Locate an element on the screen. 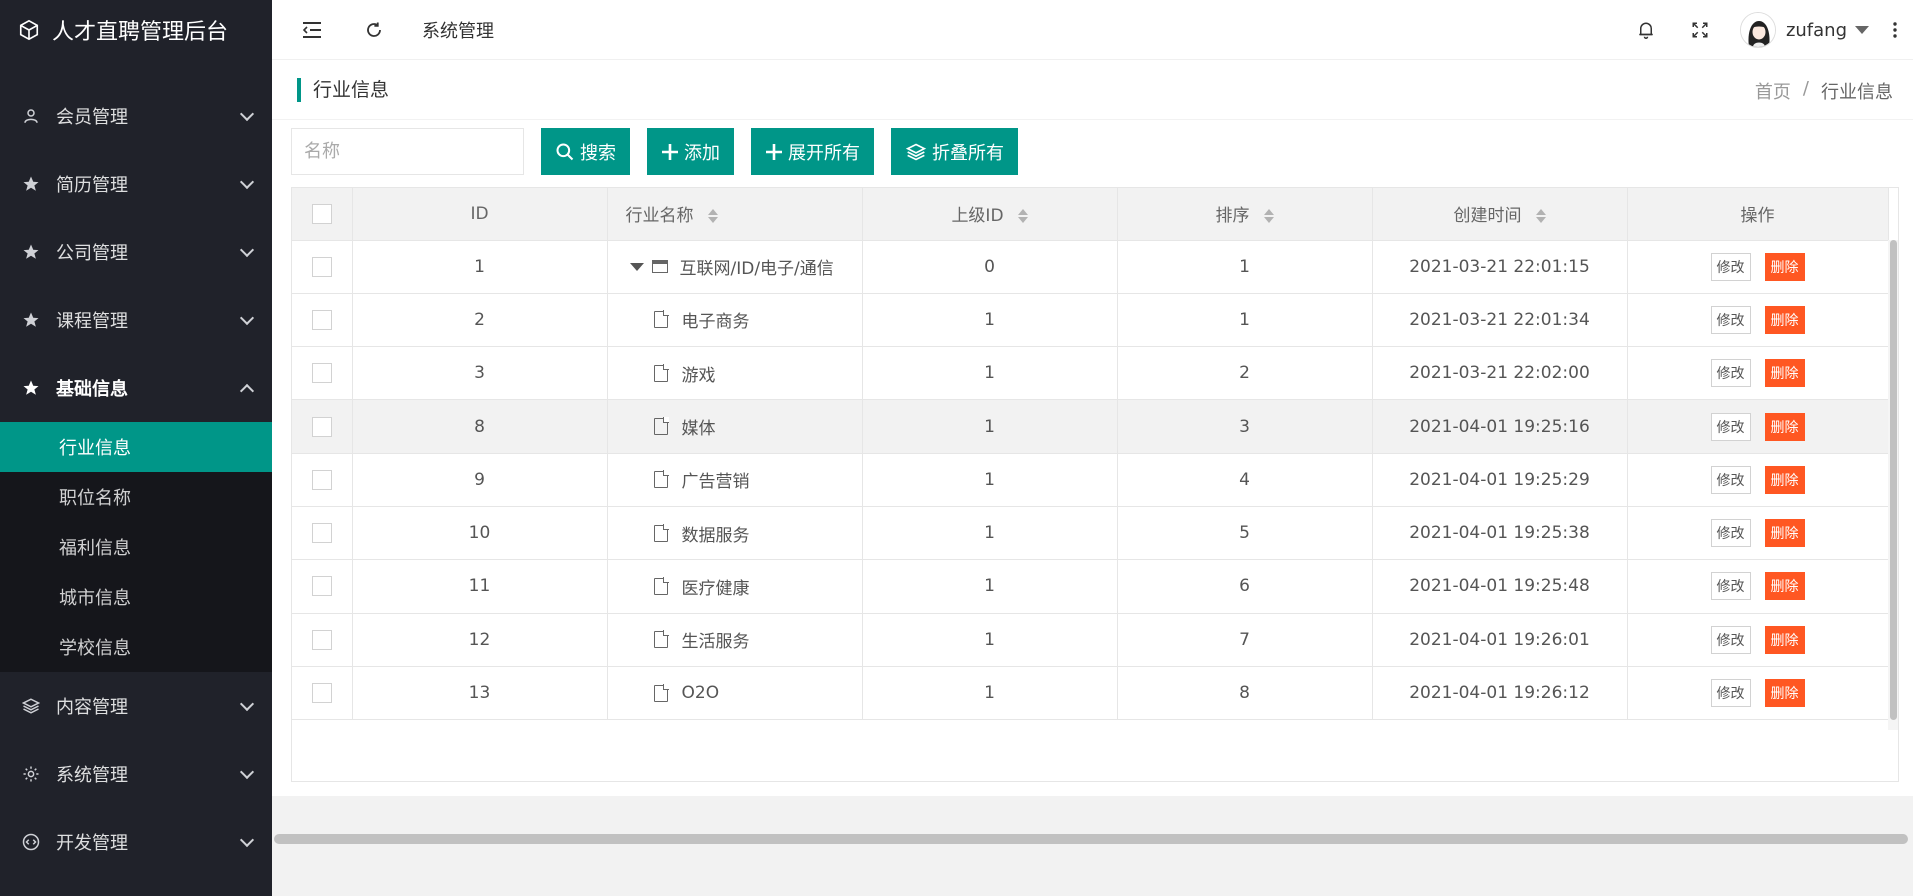  header-title: 系统管理 is located at coordinates (458, 30).